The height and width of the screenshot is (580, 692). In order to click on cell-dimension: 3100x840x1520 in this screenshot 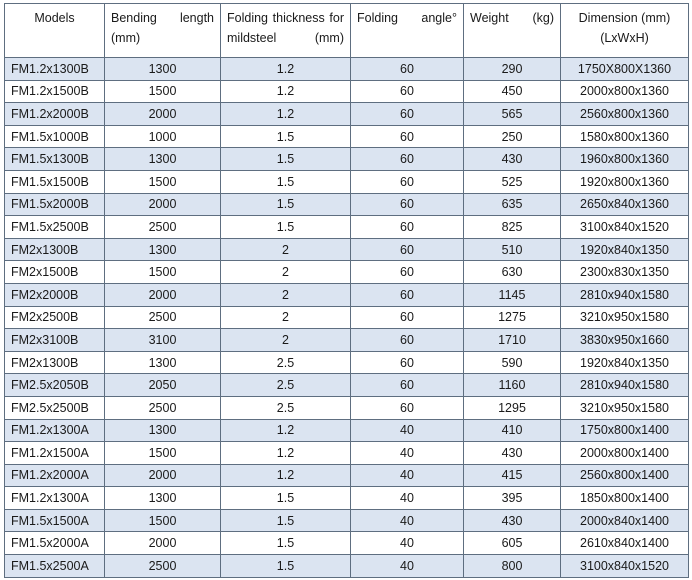, I will do `click(624, 227)`.